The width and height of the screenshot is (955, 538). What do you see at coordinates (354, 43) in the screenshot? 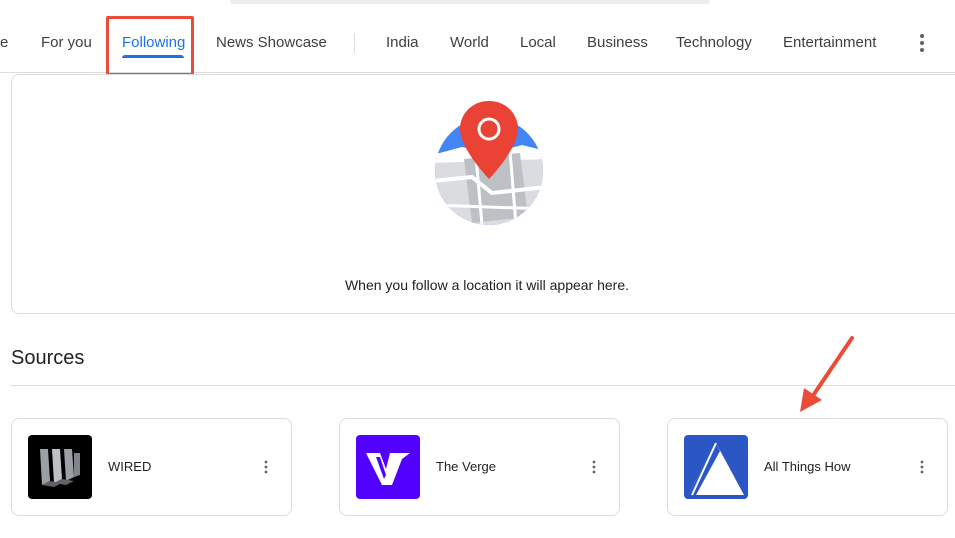
I see `nav-divider` at bounding box center [354, 43].